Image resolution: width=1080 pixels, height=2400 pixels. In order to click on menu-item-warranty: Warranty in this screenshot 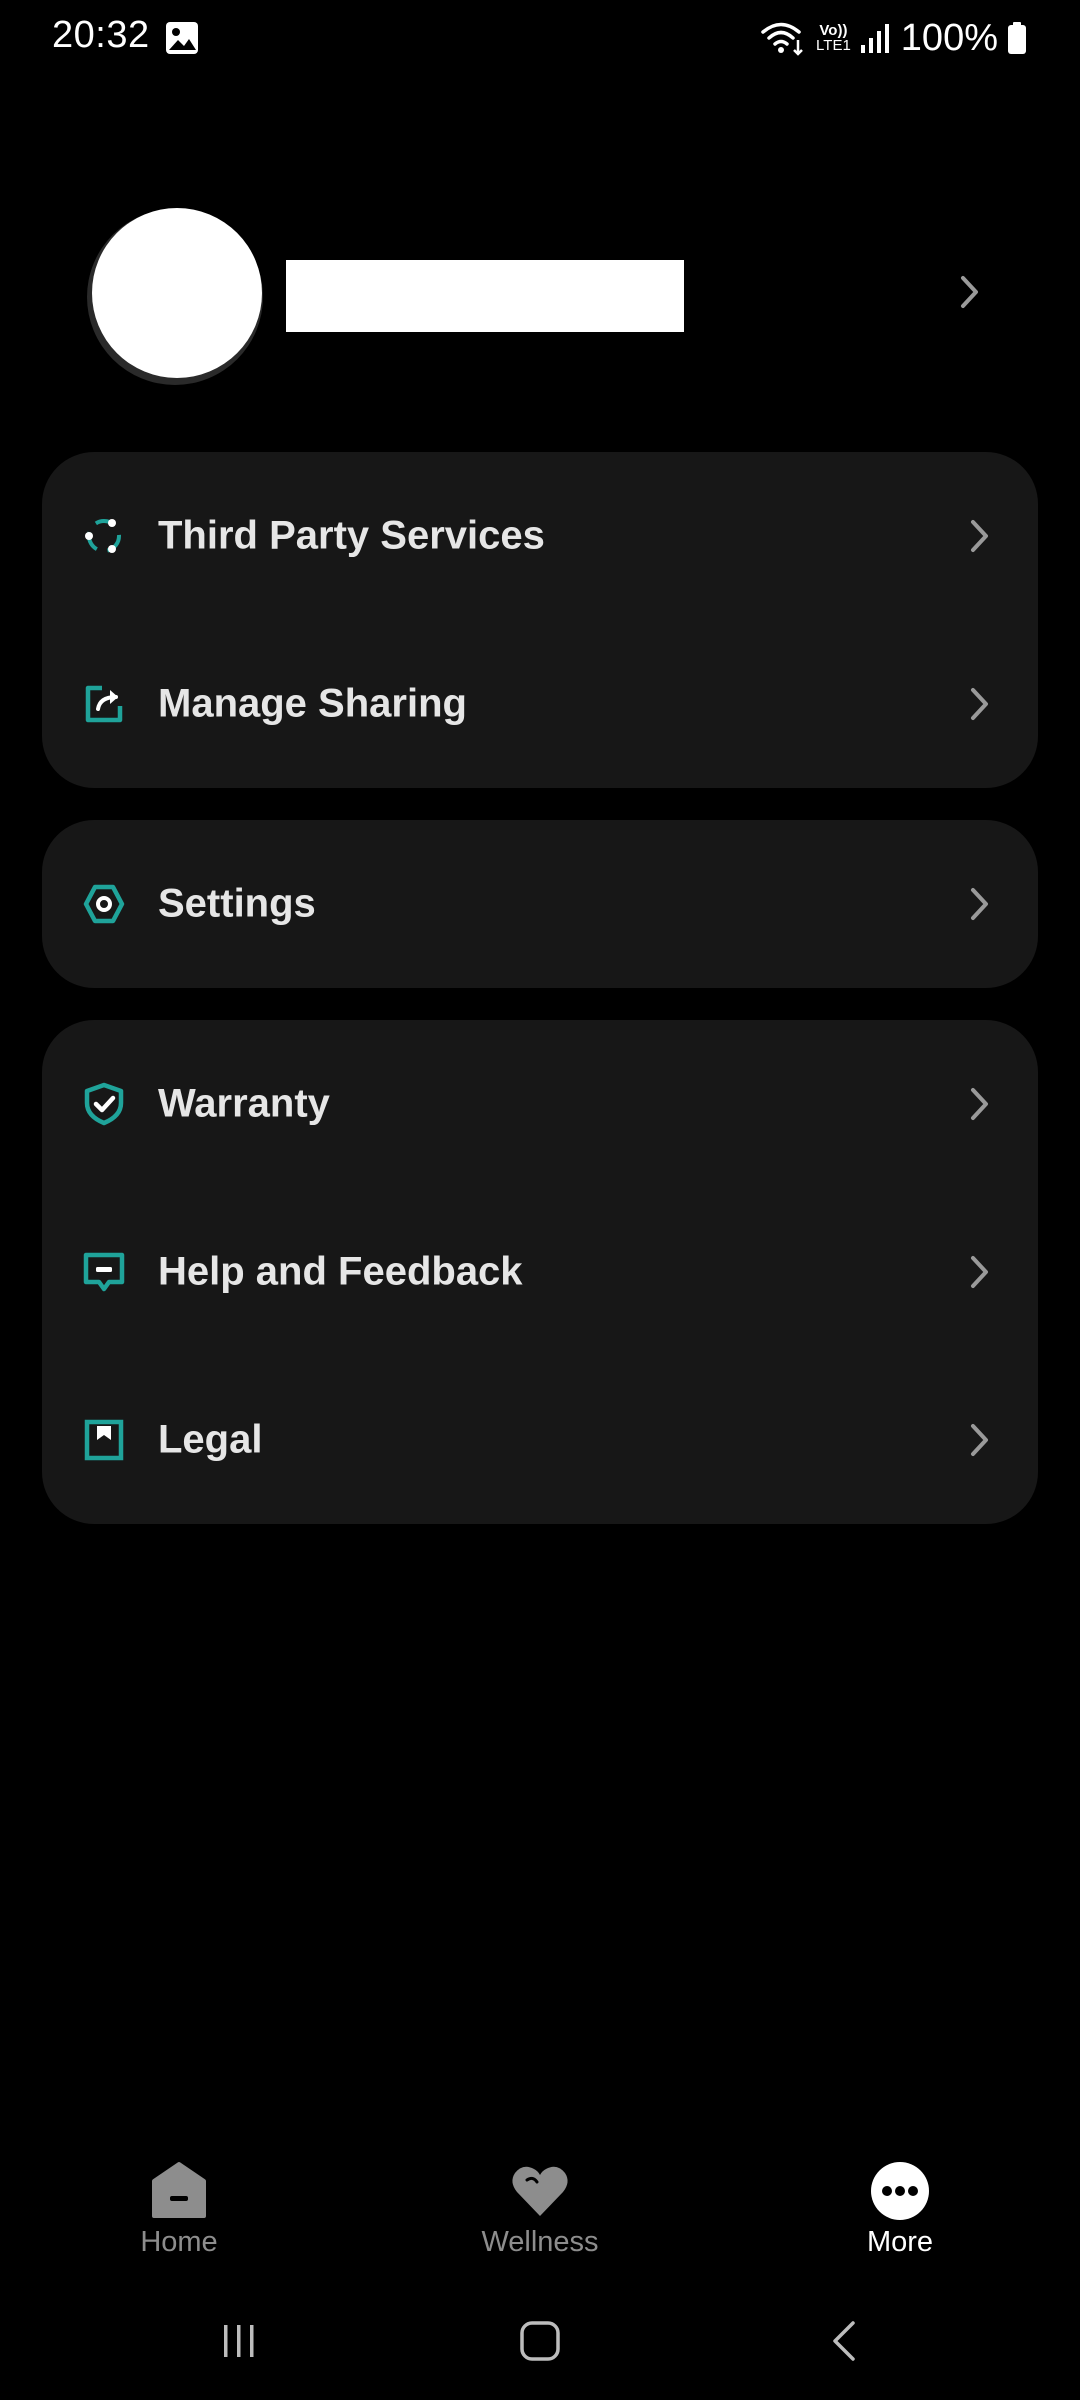, I will do `click(540, 1104)`.